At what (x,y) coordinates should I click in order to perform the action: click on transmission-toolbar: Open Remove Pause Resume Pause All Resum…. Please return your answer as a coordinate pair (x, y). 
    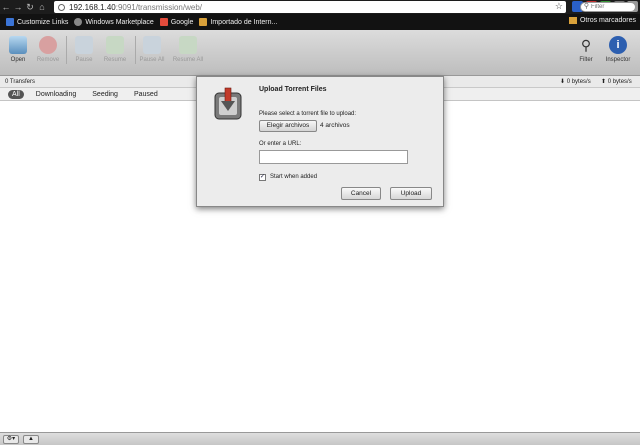
    Looking at the image, I should click on (320, 53).